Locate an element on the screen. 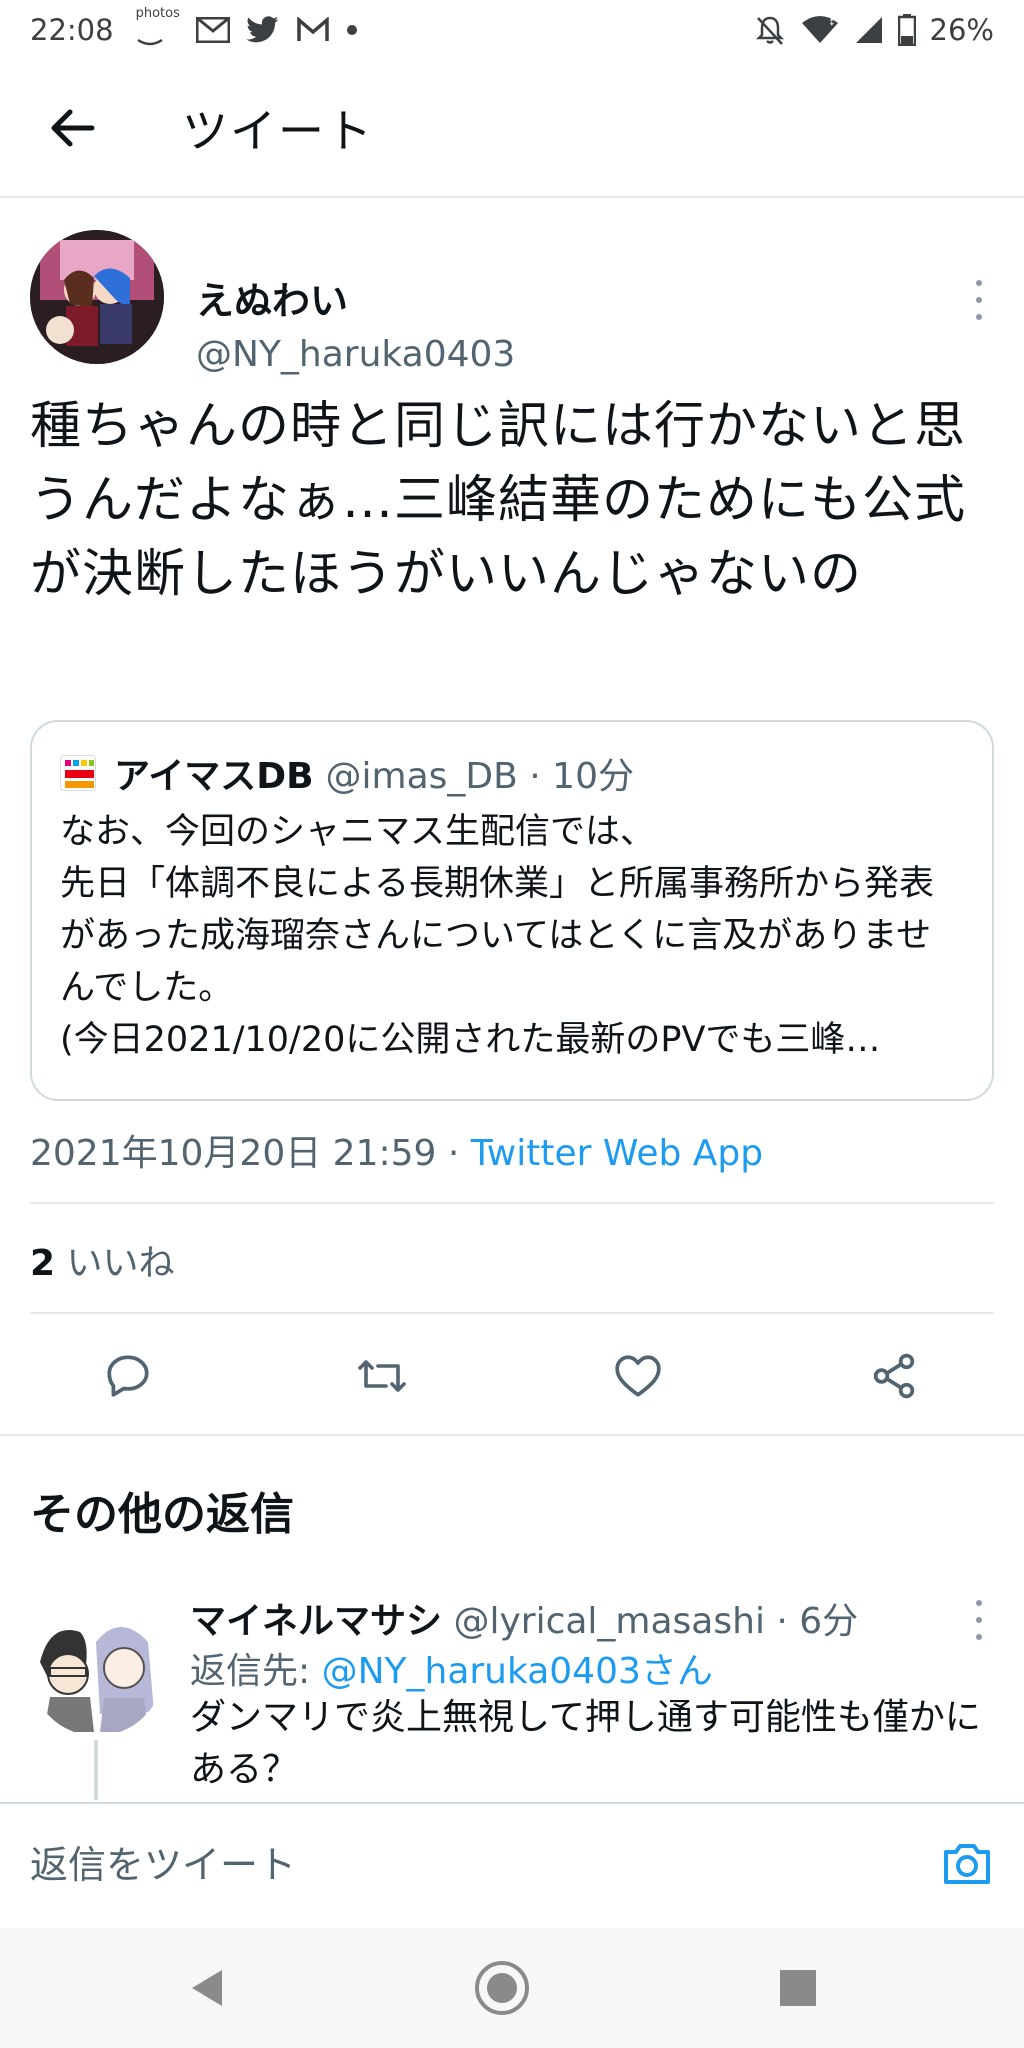 Image resolution: width=1024 pixels, height=2048 pixels. camera-icon is located at coordinates (967, 1864).